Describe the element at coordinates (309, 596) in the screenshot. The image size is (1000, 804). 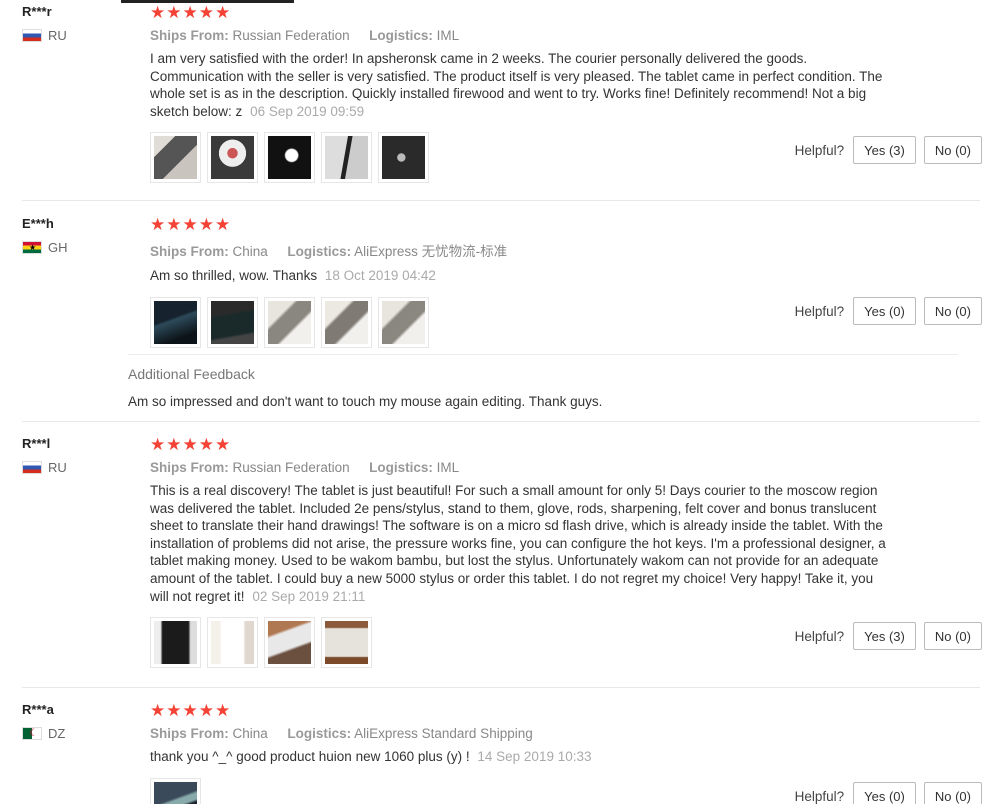
I see `review-date: 02 Sep 2019 21:11` at that location.